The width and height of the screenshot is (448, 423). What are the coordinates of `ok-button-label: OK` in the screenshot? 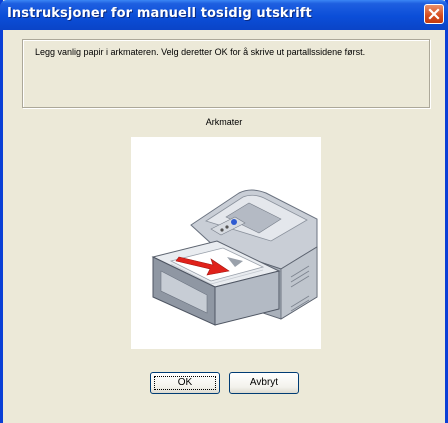 It's located at (185, 382).